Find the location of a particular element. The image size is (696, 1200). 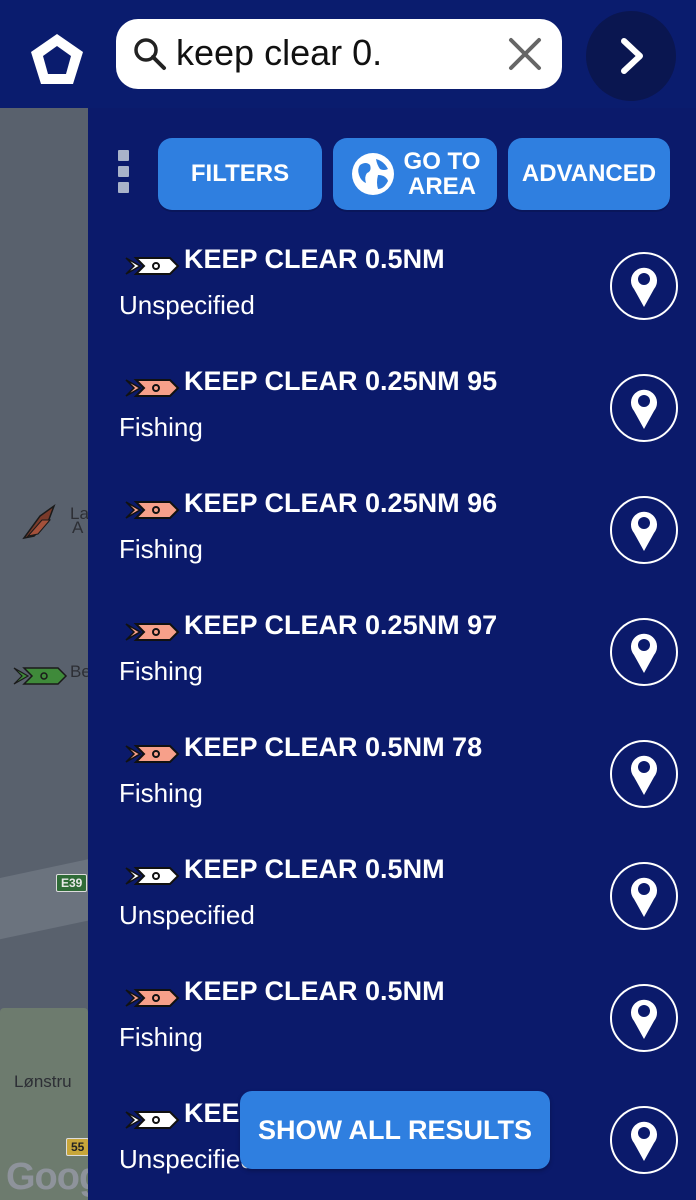

map-vessel-icon is located at coordinates (45, 523).